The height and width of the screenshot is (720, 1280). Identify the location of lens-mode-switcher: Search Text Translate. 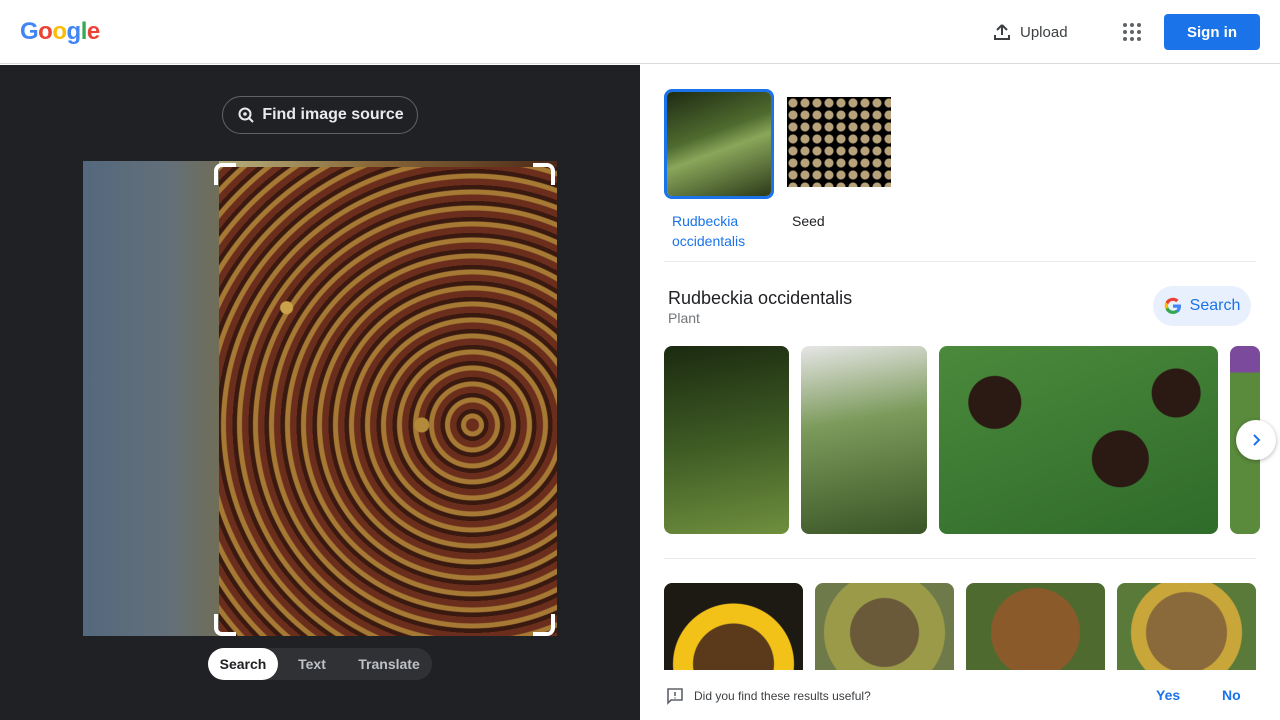
(320, 664).